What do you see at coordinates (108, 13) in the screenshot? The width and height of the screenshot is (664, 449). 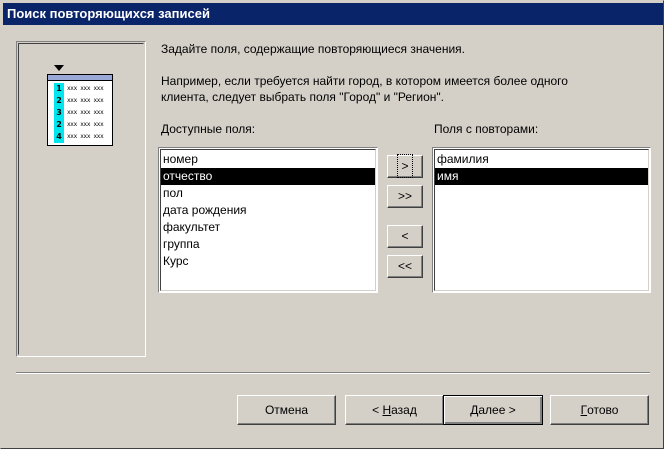 I see `window-title: Поиск повторяющихся записей` at bounding box center [108, 13].